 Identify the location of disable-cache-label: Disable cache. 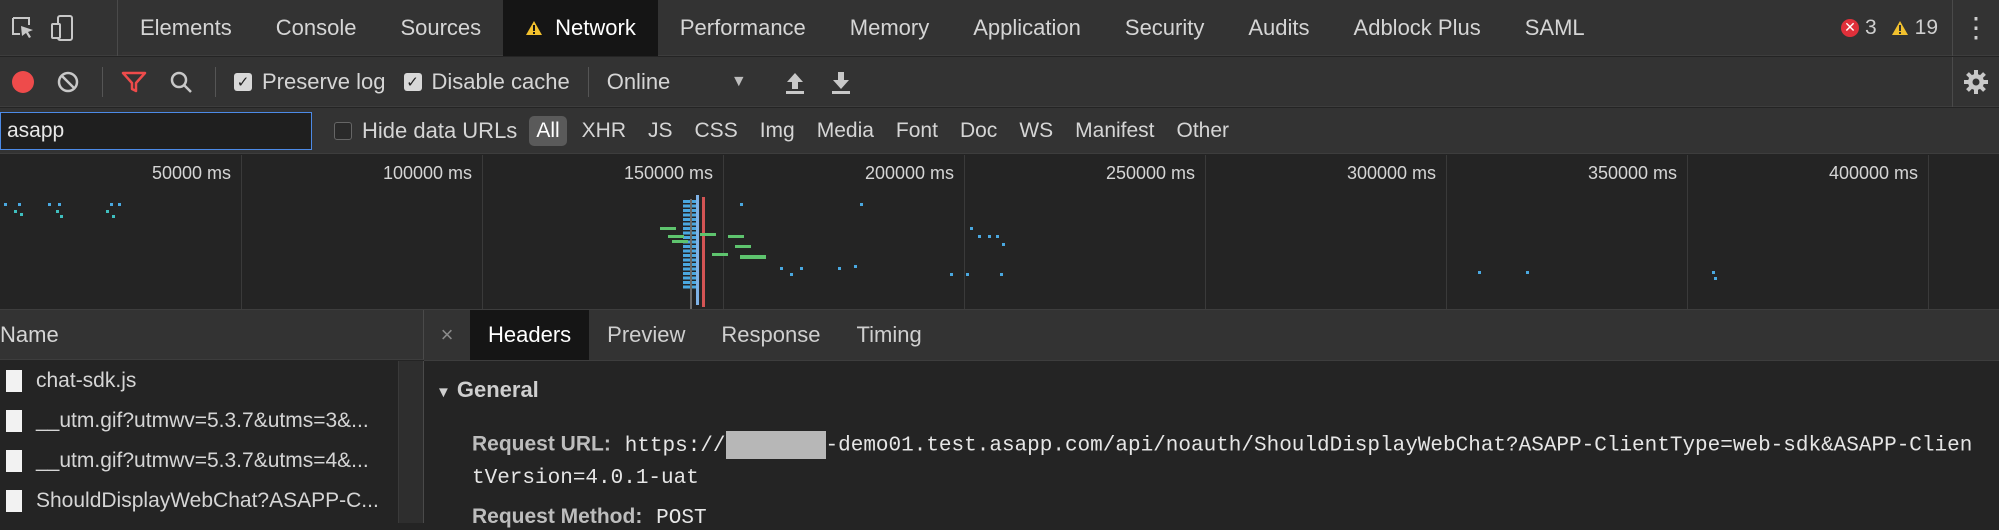
(500, 81).